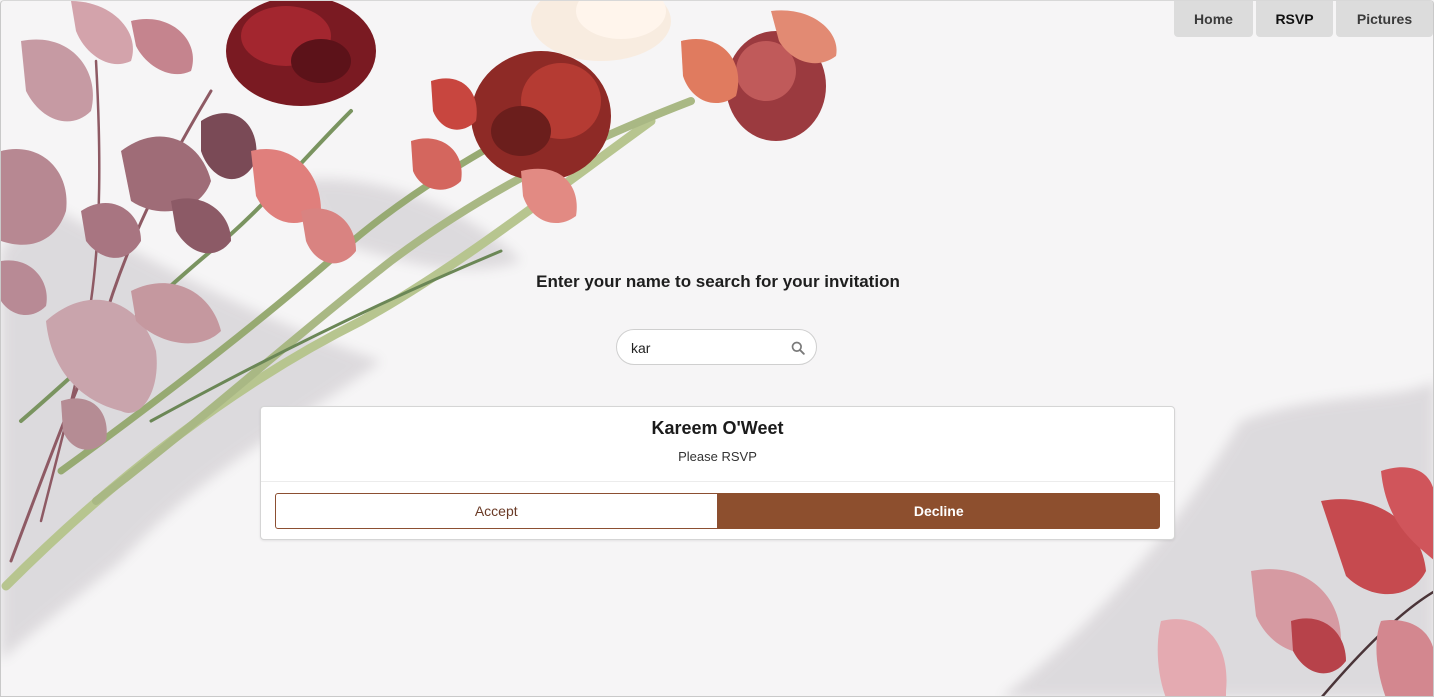 The image size is (1434, 697). I want to click on rsvp-status: Please RSVP, so click(717, 456).